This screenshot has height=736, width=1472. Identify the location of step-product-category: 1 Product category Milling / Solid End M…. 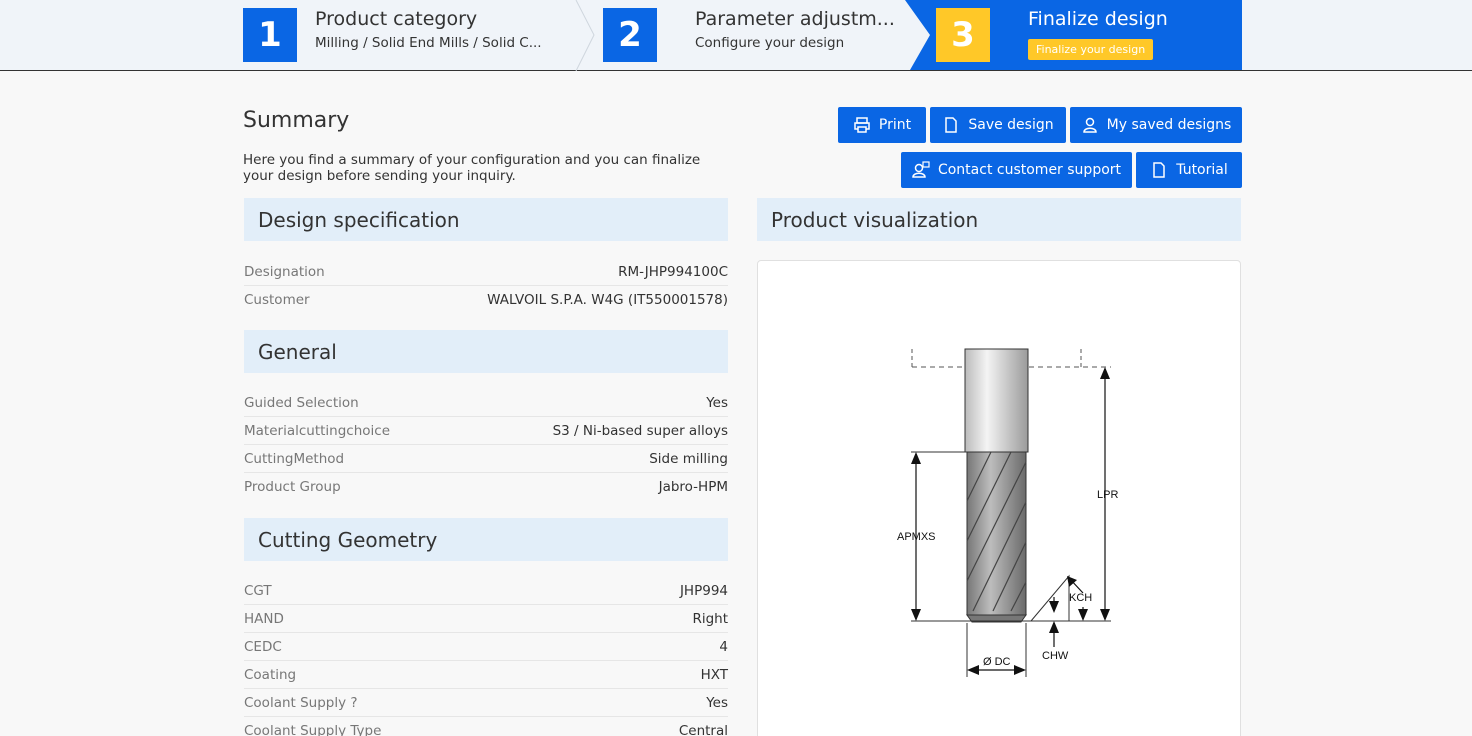
(300, 35).